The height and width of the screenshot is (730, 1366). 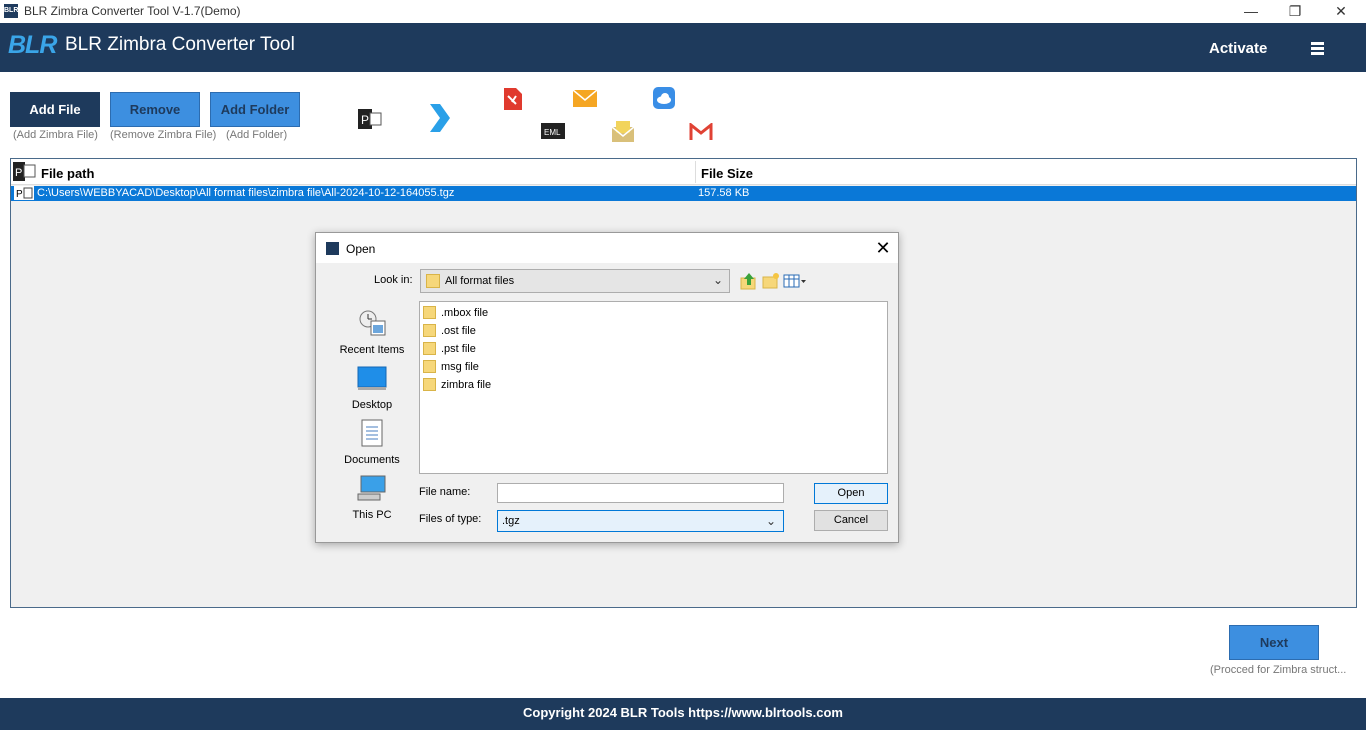 What do you see at coordinates (511, 521) in the screenshot?
I see `files-of-type-value: .tgz` at bounding box center [511, 521].